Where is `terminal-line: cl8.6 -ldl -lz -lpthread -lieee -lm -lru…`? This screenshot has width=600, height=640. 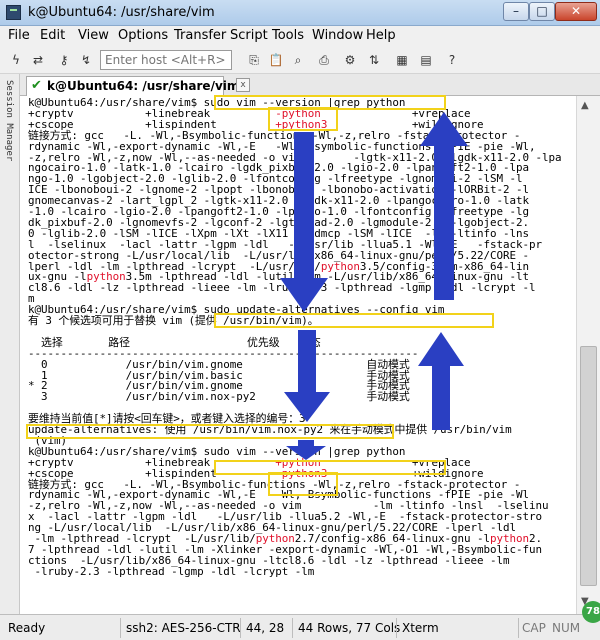 terminal-line: cl8.6 -ldl -lz -lpthread -lieee -lm -lru… is located at coordinates (282, 288).